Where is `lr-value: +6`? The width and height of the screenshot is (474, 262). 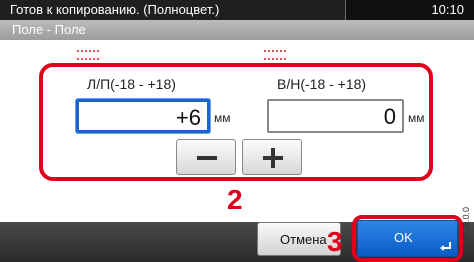
lr-value: +6 is located at coordinates (188, 117).